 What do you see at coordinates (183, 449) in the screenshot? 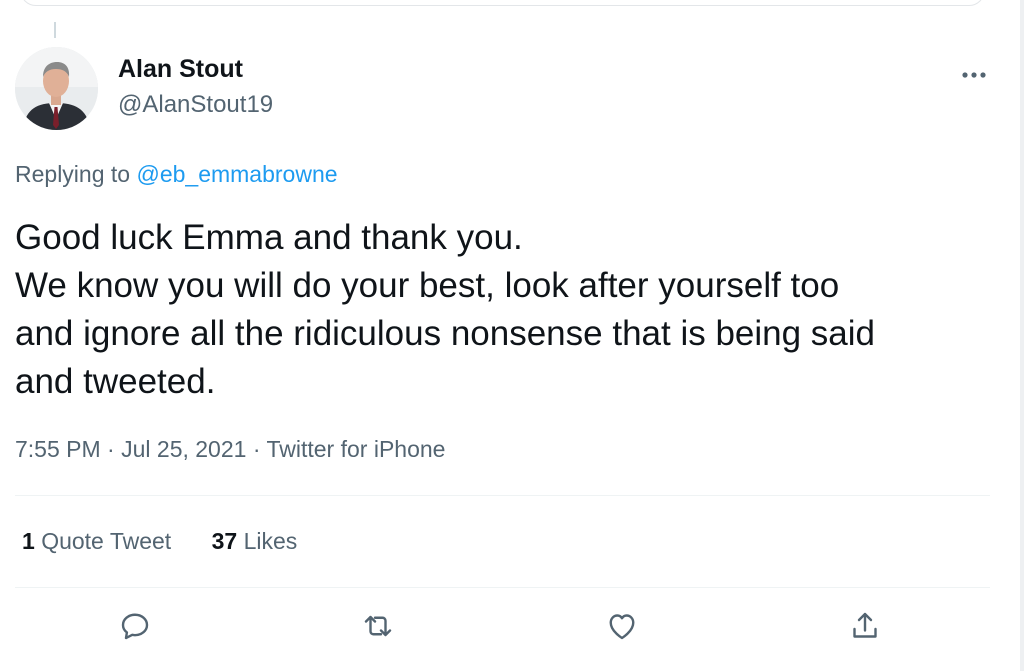
I see `tweet-date: Jul 25, 2021` at bounding box center [183, 449].